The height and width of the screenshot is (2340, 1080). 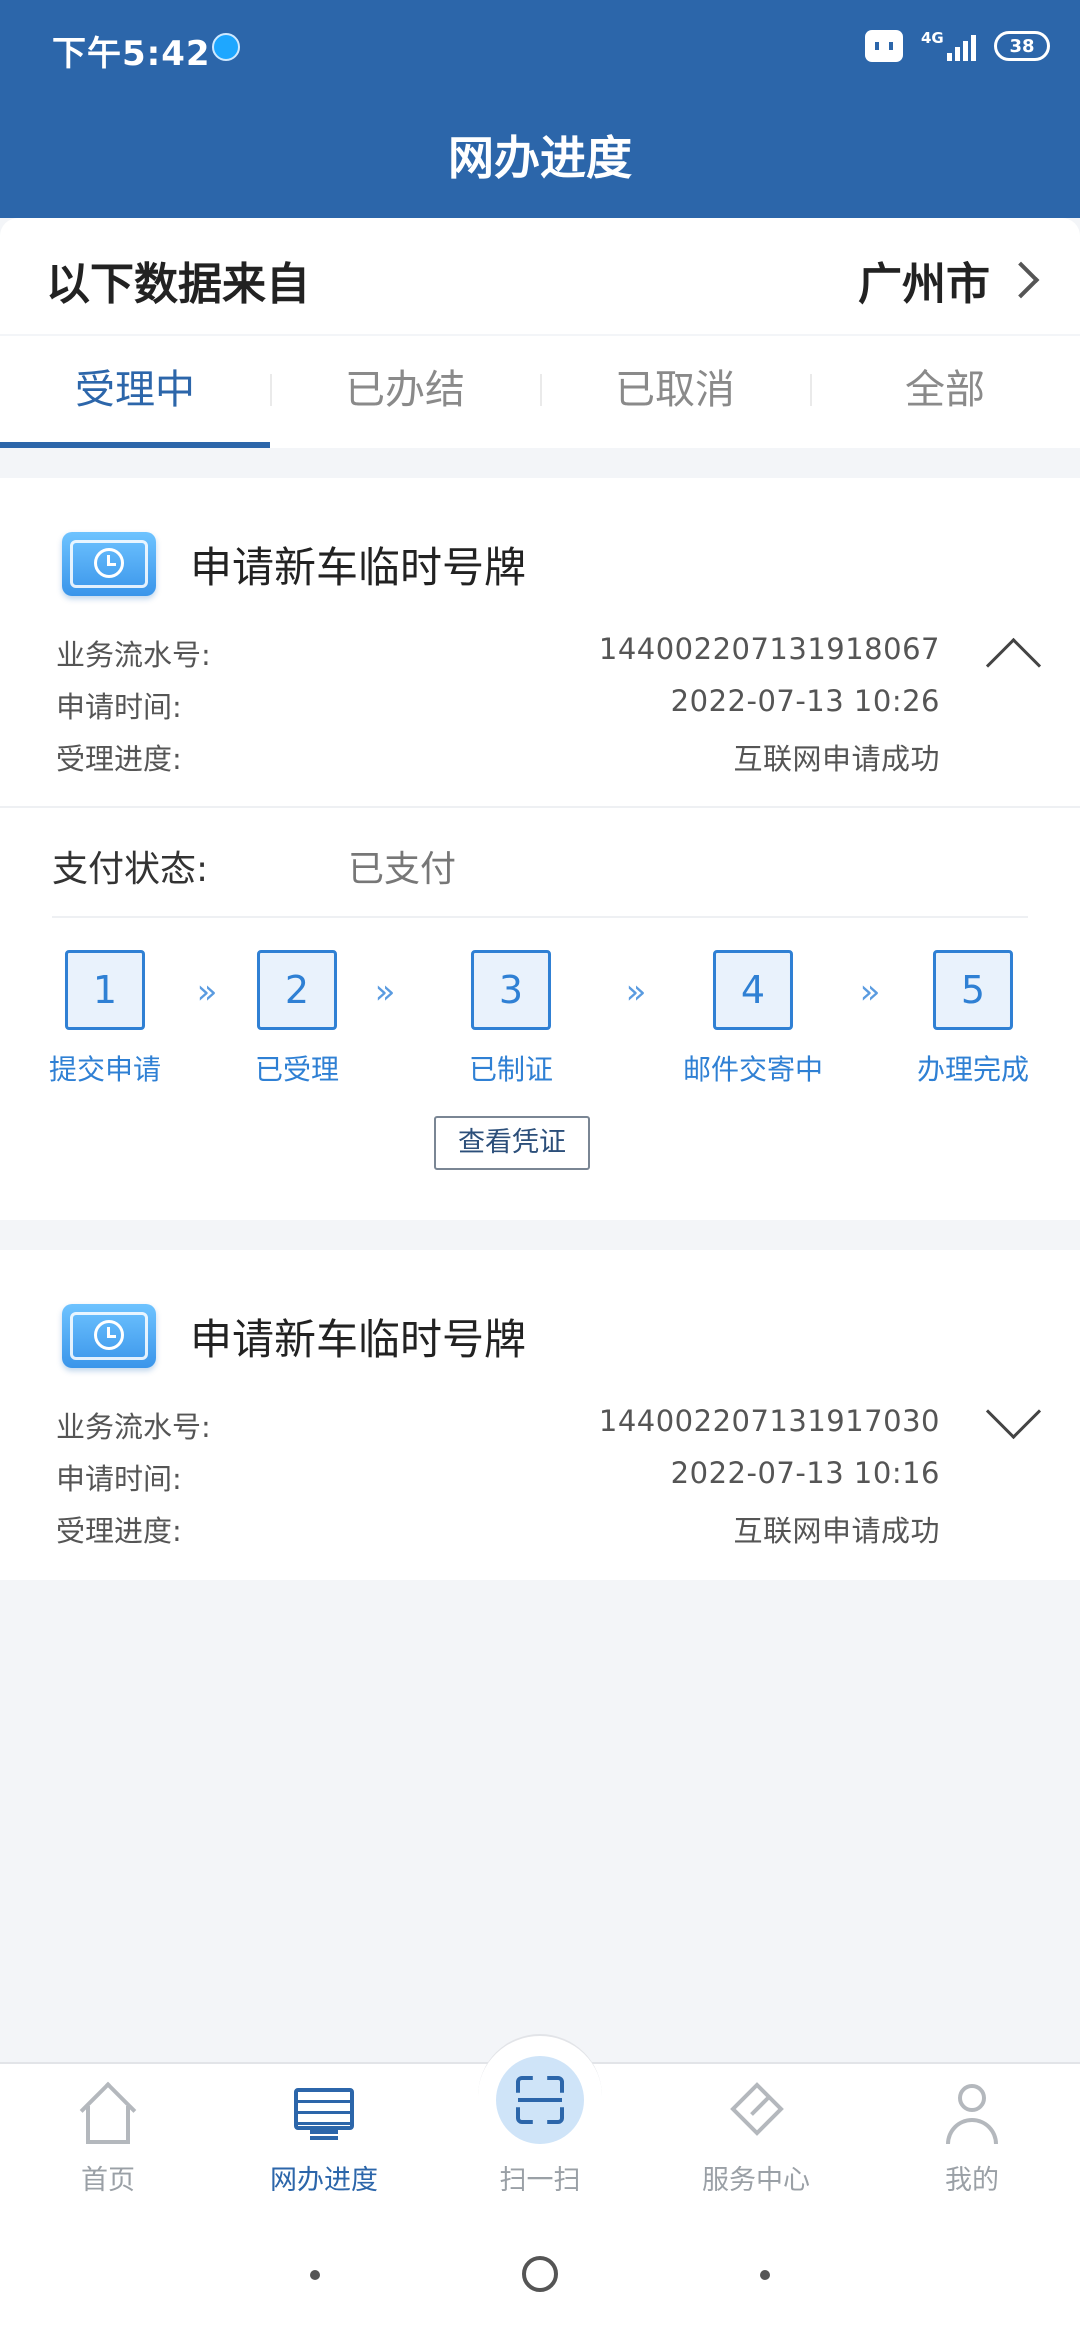 I want to click on chevron-right-icon, so click(x=1021, y=280).